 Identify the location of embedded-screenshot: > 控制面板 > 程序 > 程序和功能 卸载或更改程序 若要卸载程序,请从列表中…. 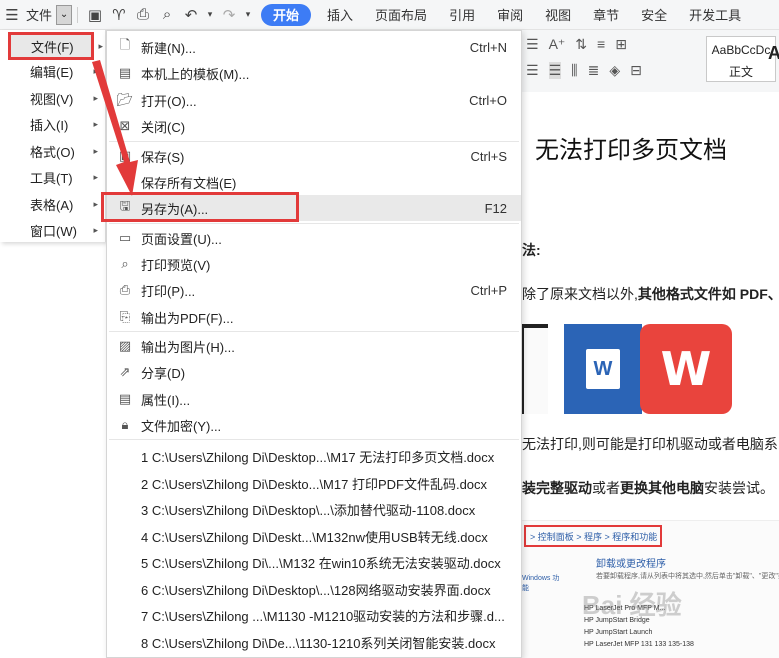
(650, 589).